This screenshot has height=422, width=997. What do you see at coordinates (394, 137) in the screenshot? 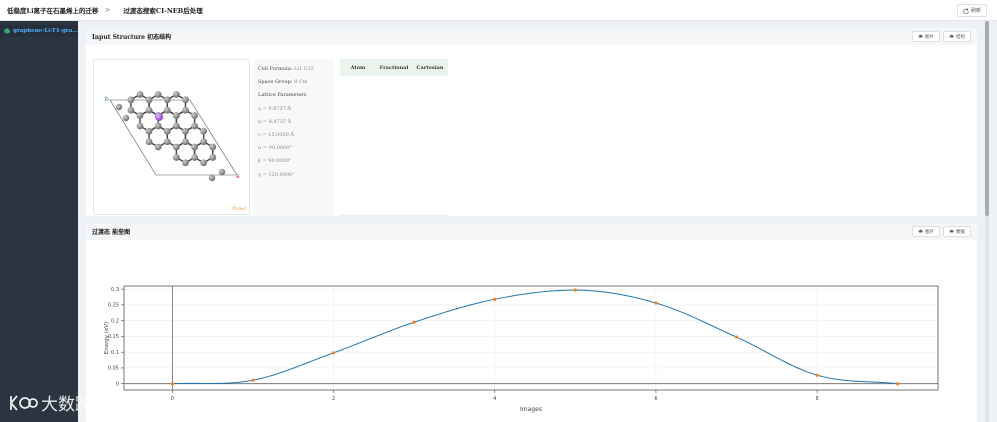
I see `atom-table: Atom Fractional Cartesian` at bounding box center [394, 137].